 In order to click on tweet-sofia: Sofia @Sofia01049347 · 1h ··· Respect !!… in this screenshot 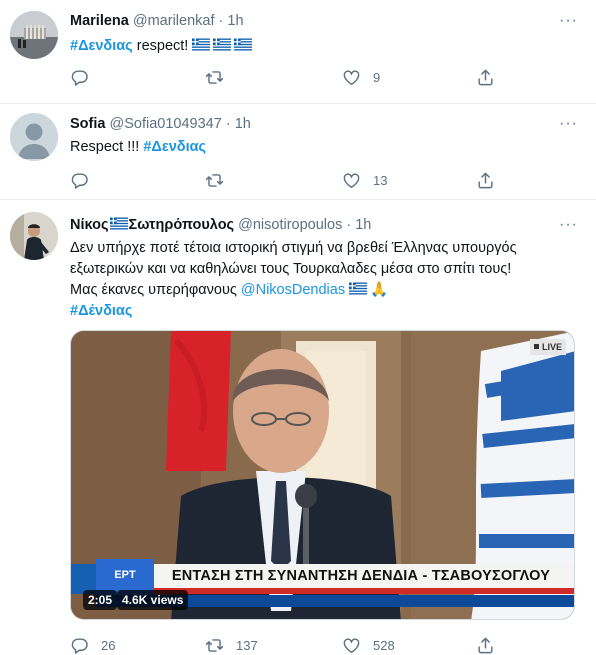, I will do `click(298, 152)`.